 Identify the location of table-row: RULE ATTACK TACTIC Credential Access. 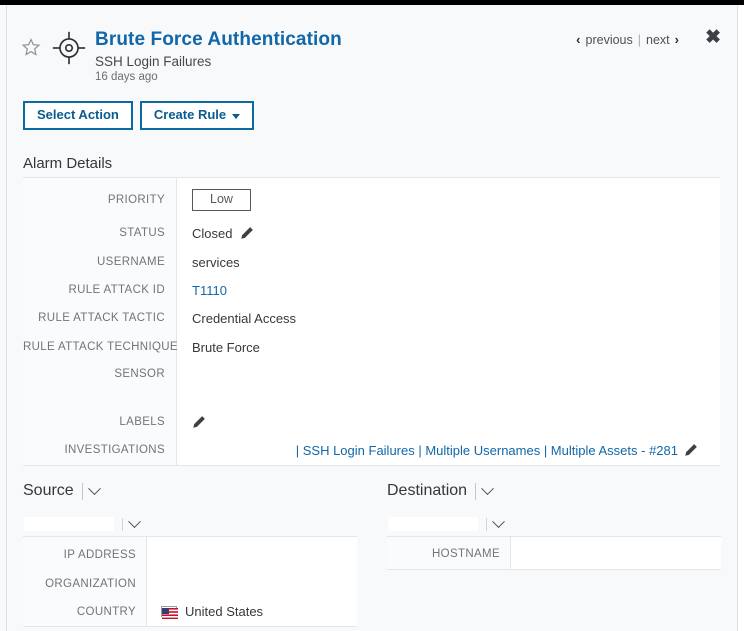
(371, 318).